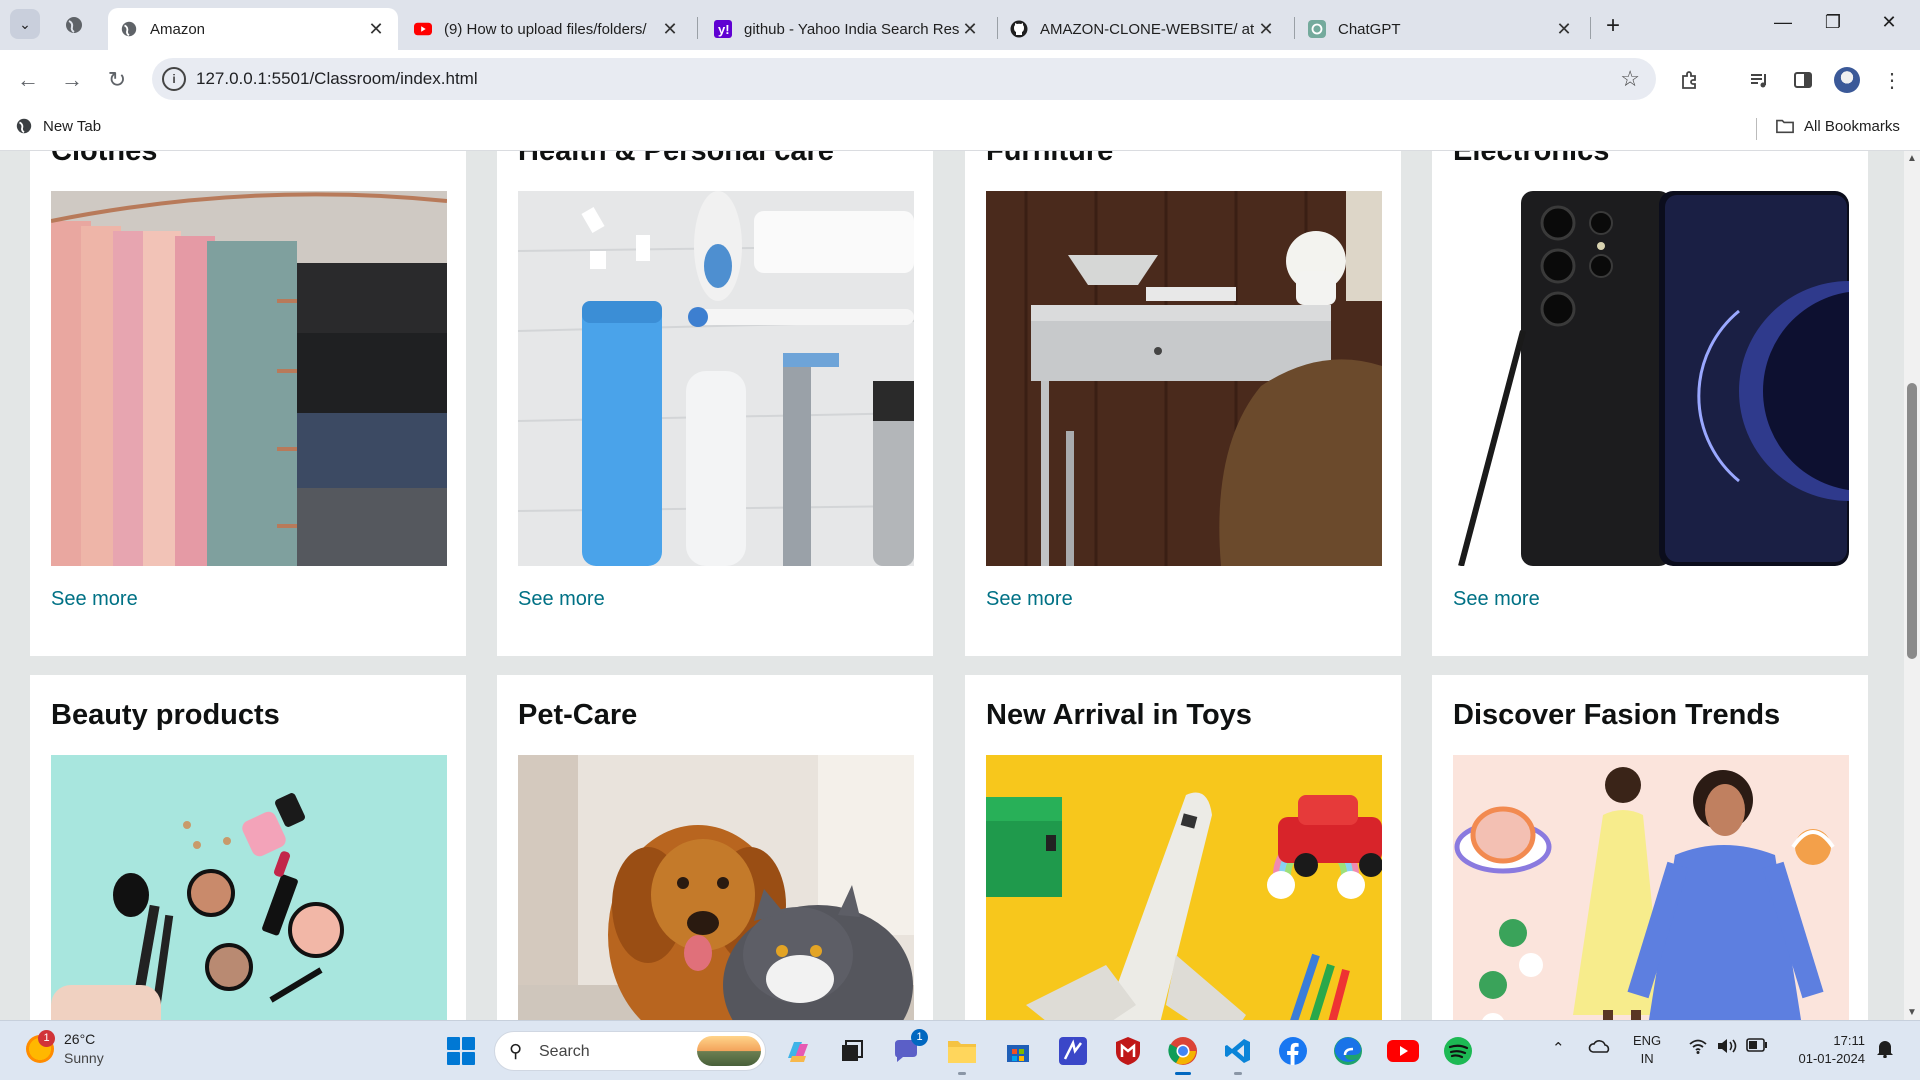  Describe the element at coordinates (1238, 1054) in the screenshot. I see `vscode-app` at that location.